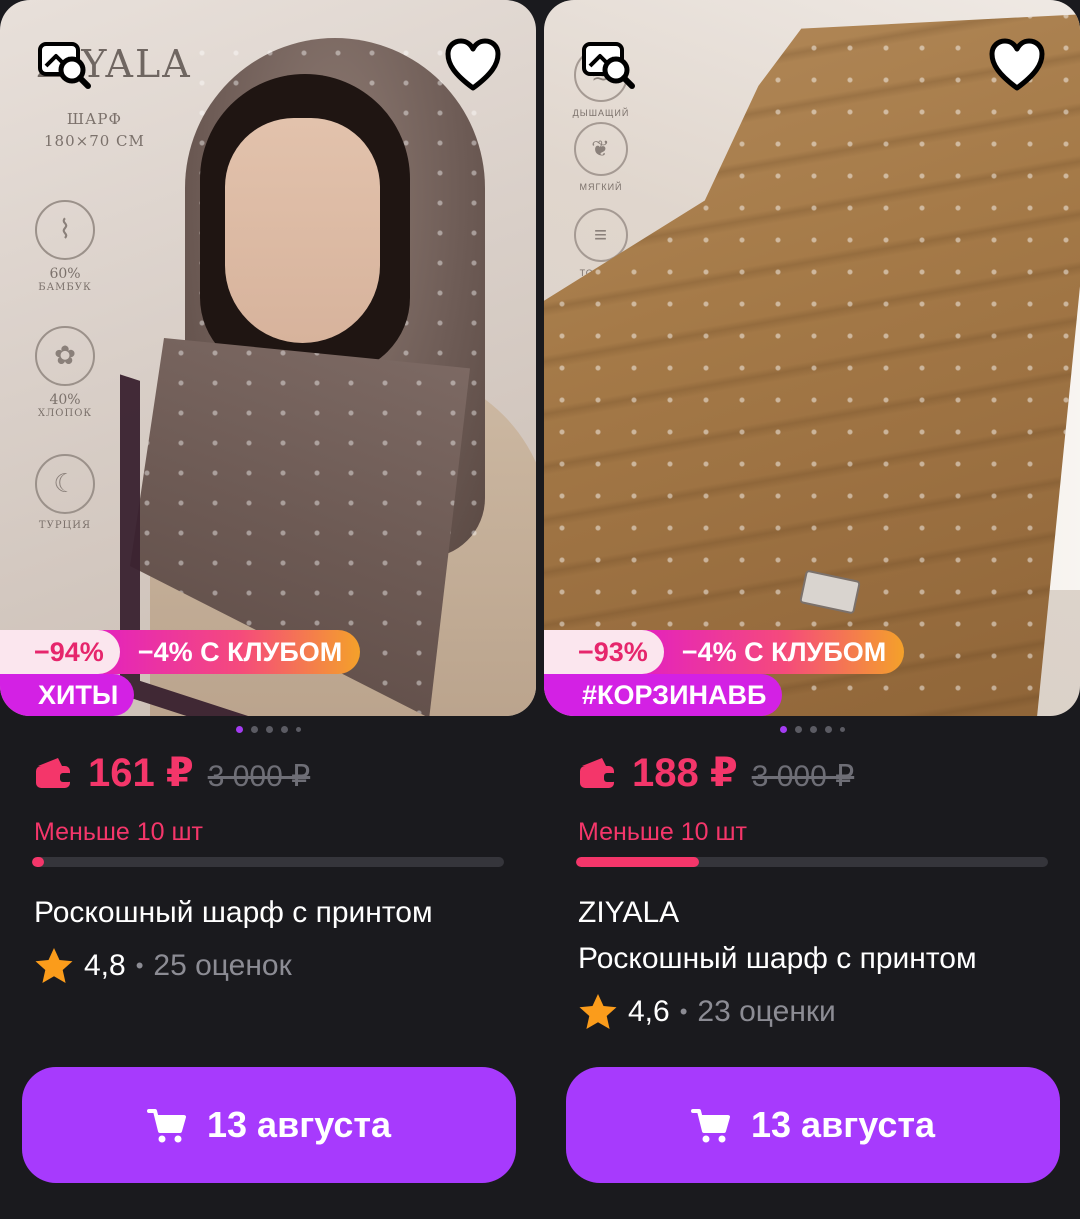 The image size is (1080, 1219). I want to click on product-brand: ZIYALA, so click(629, 912).